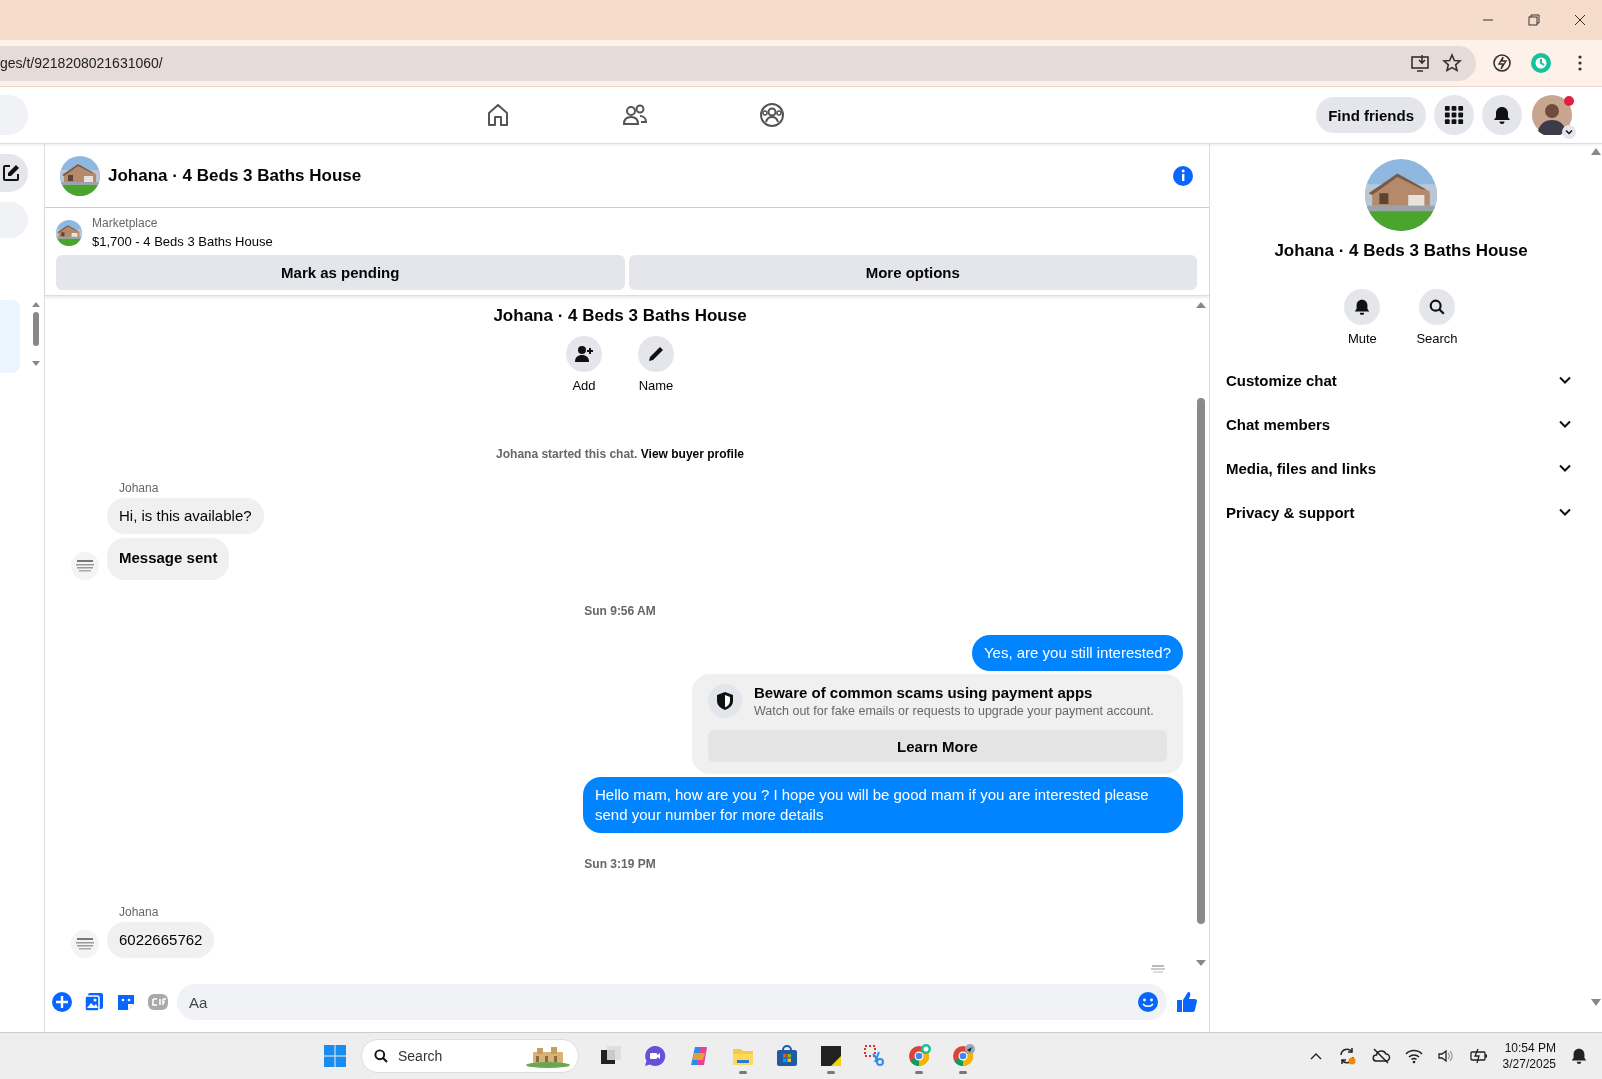 The image size is (1602, 1079). Describe the element at coordinates (1569, 132) in the screenshot. I see `chevron-down-icon` at that location.